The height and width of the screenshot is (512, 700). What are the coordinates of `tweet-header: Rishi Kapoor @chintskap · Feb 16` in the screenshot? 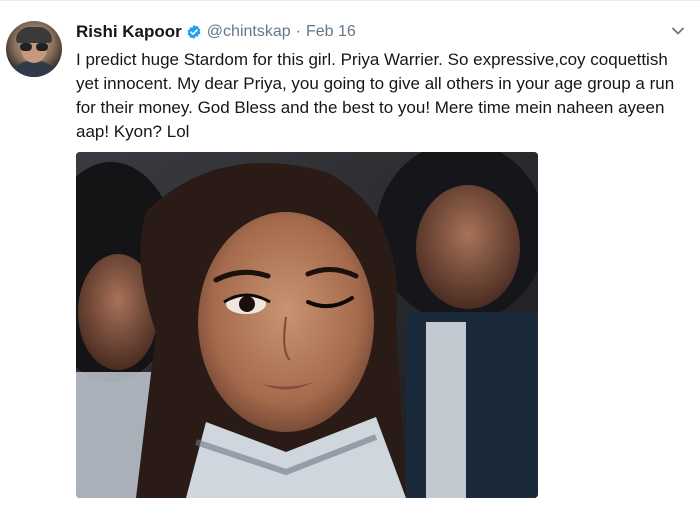 It's located at (216, 32).